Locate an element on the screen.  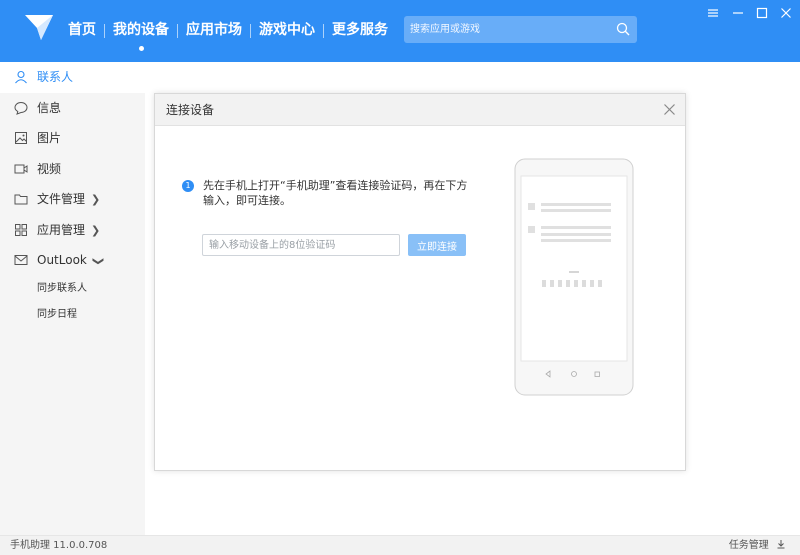
sidebar-item-label: OutLook is located at coordinates (62, 260).